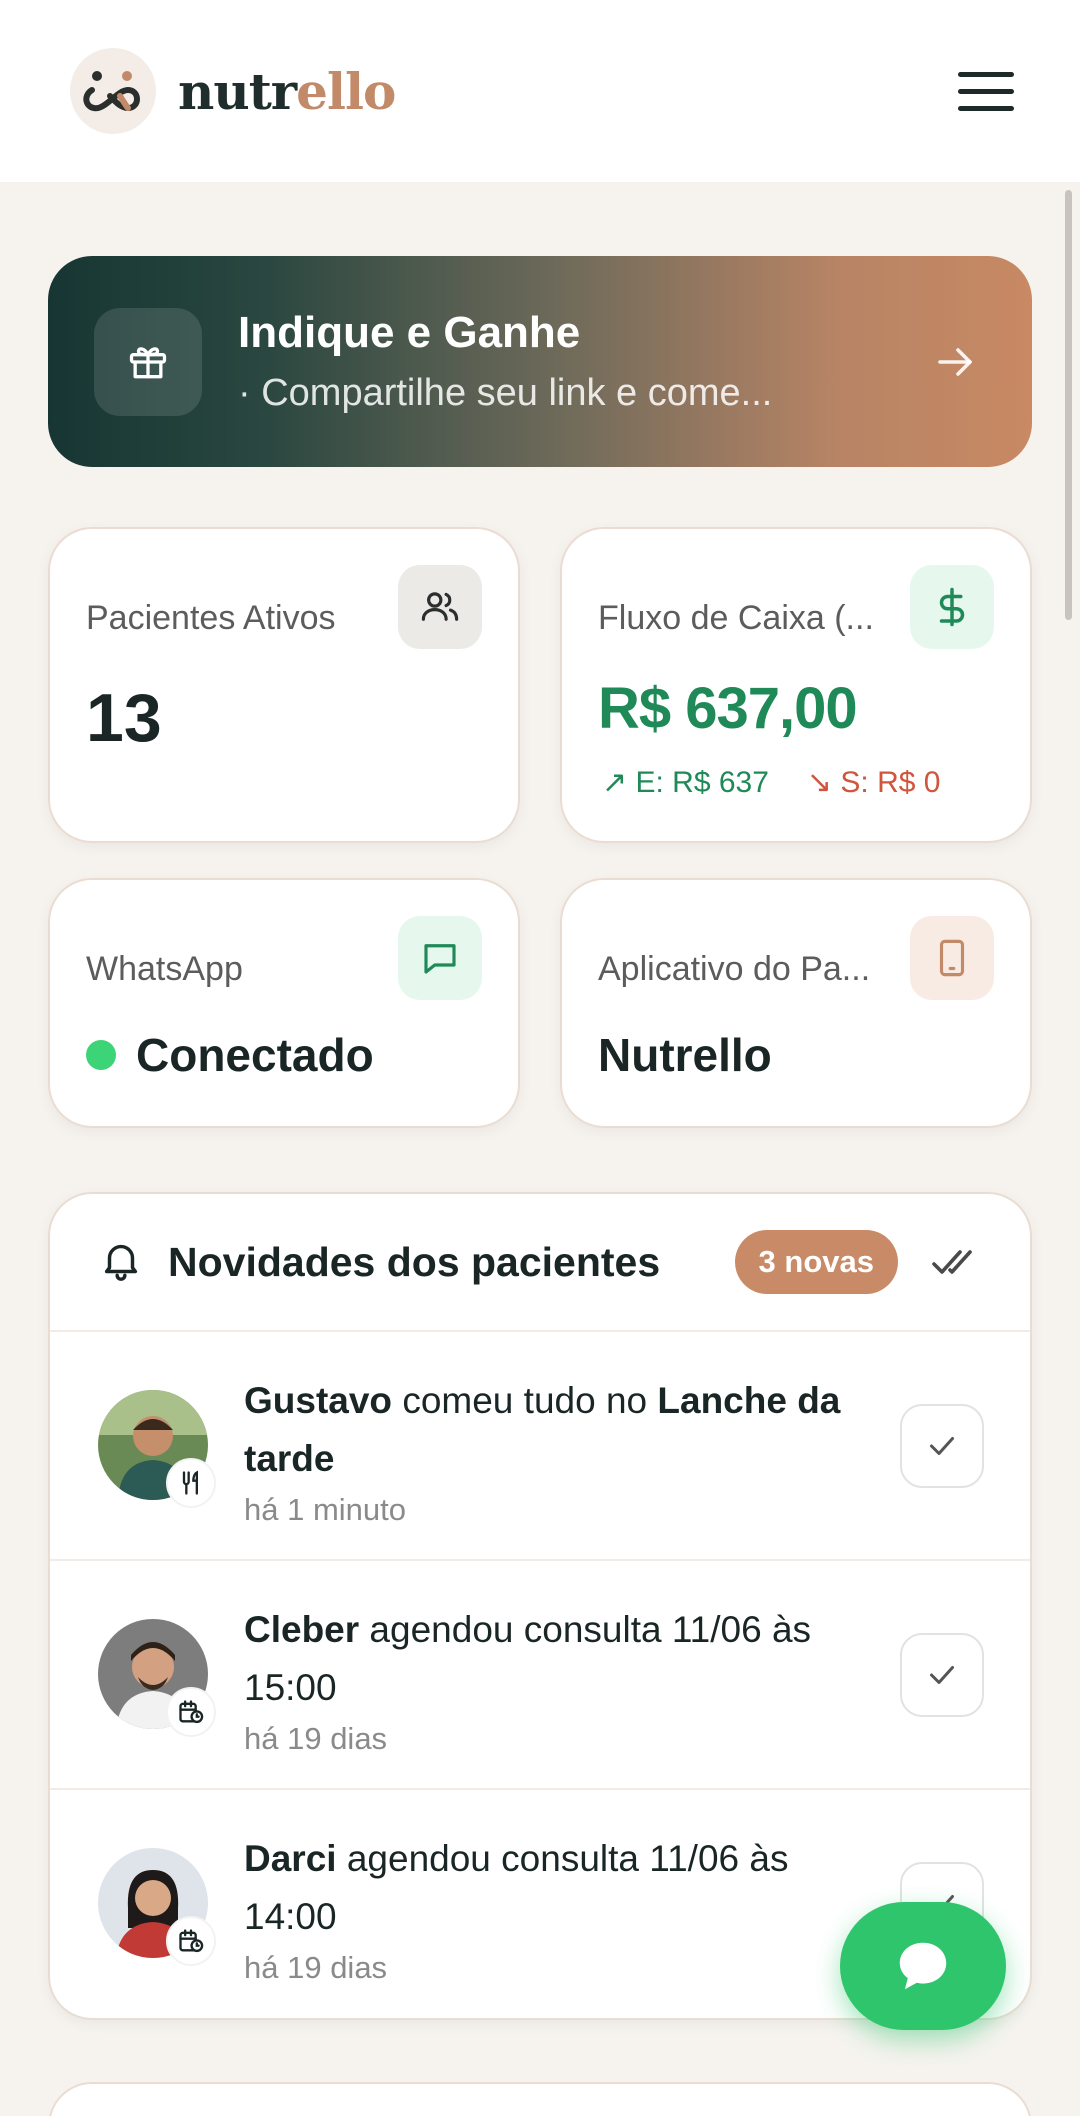 Image resolution: width=1080 pixels, height=2116 pixels. What do you see at coordinates (101, 1055) in the screenshot?
I see `status-dot` at bounding box center [101, 1055].